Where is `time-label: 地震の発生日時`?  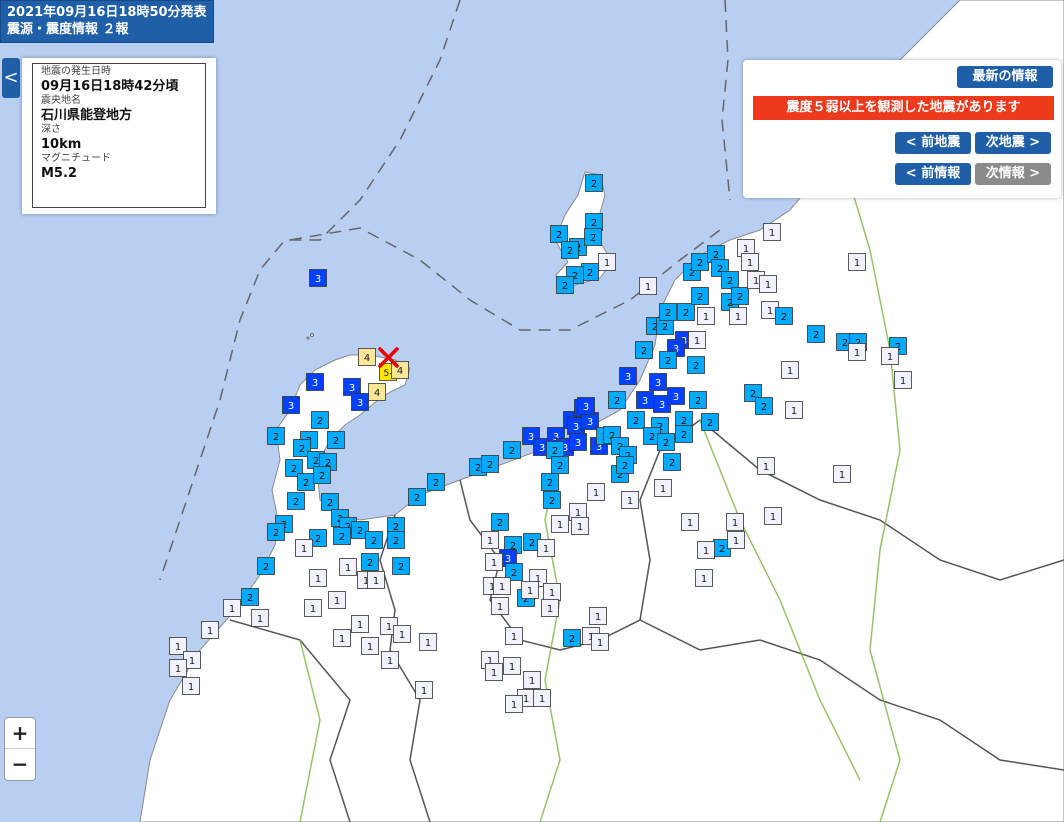
time-label: 地震の発生日時 is located at coordinates (76, 71).